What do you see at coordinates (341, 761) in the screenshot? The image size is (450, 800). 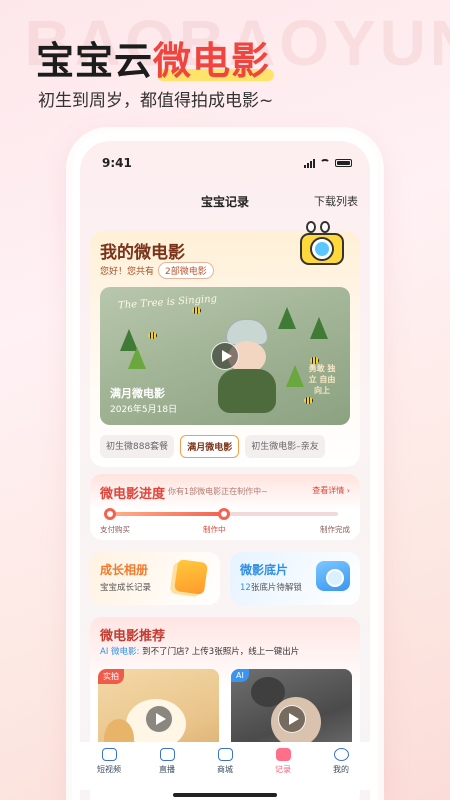 I see `tab-profile: 我的` at bounding box center [341, 761].